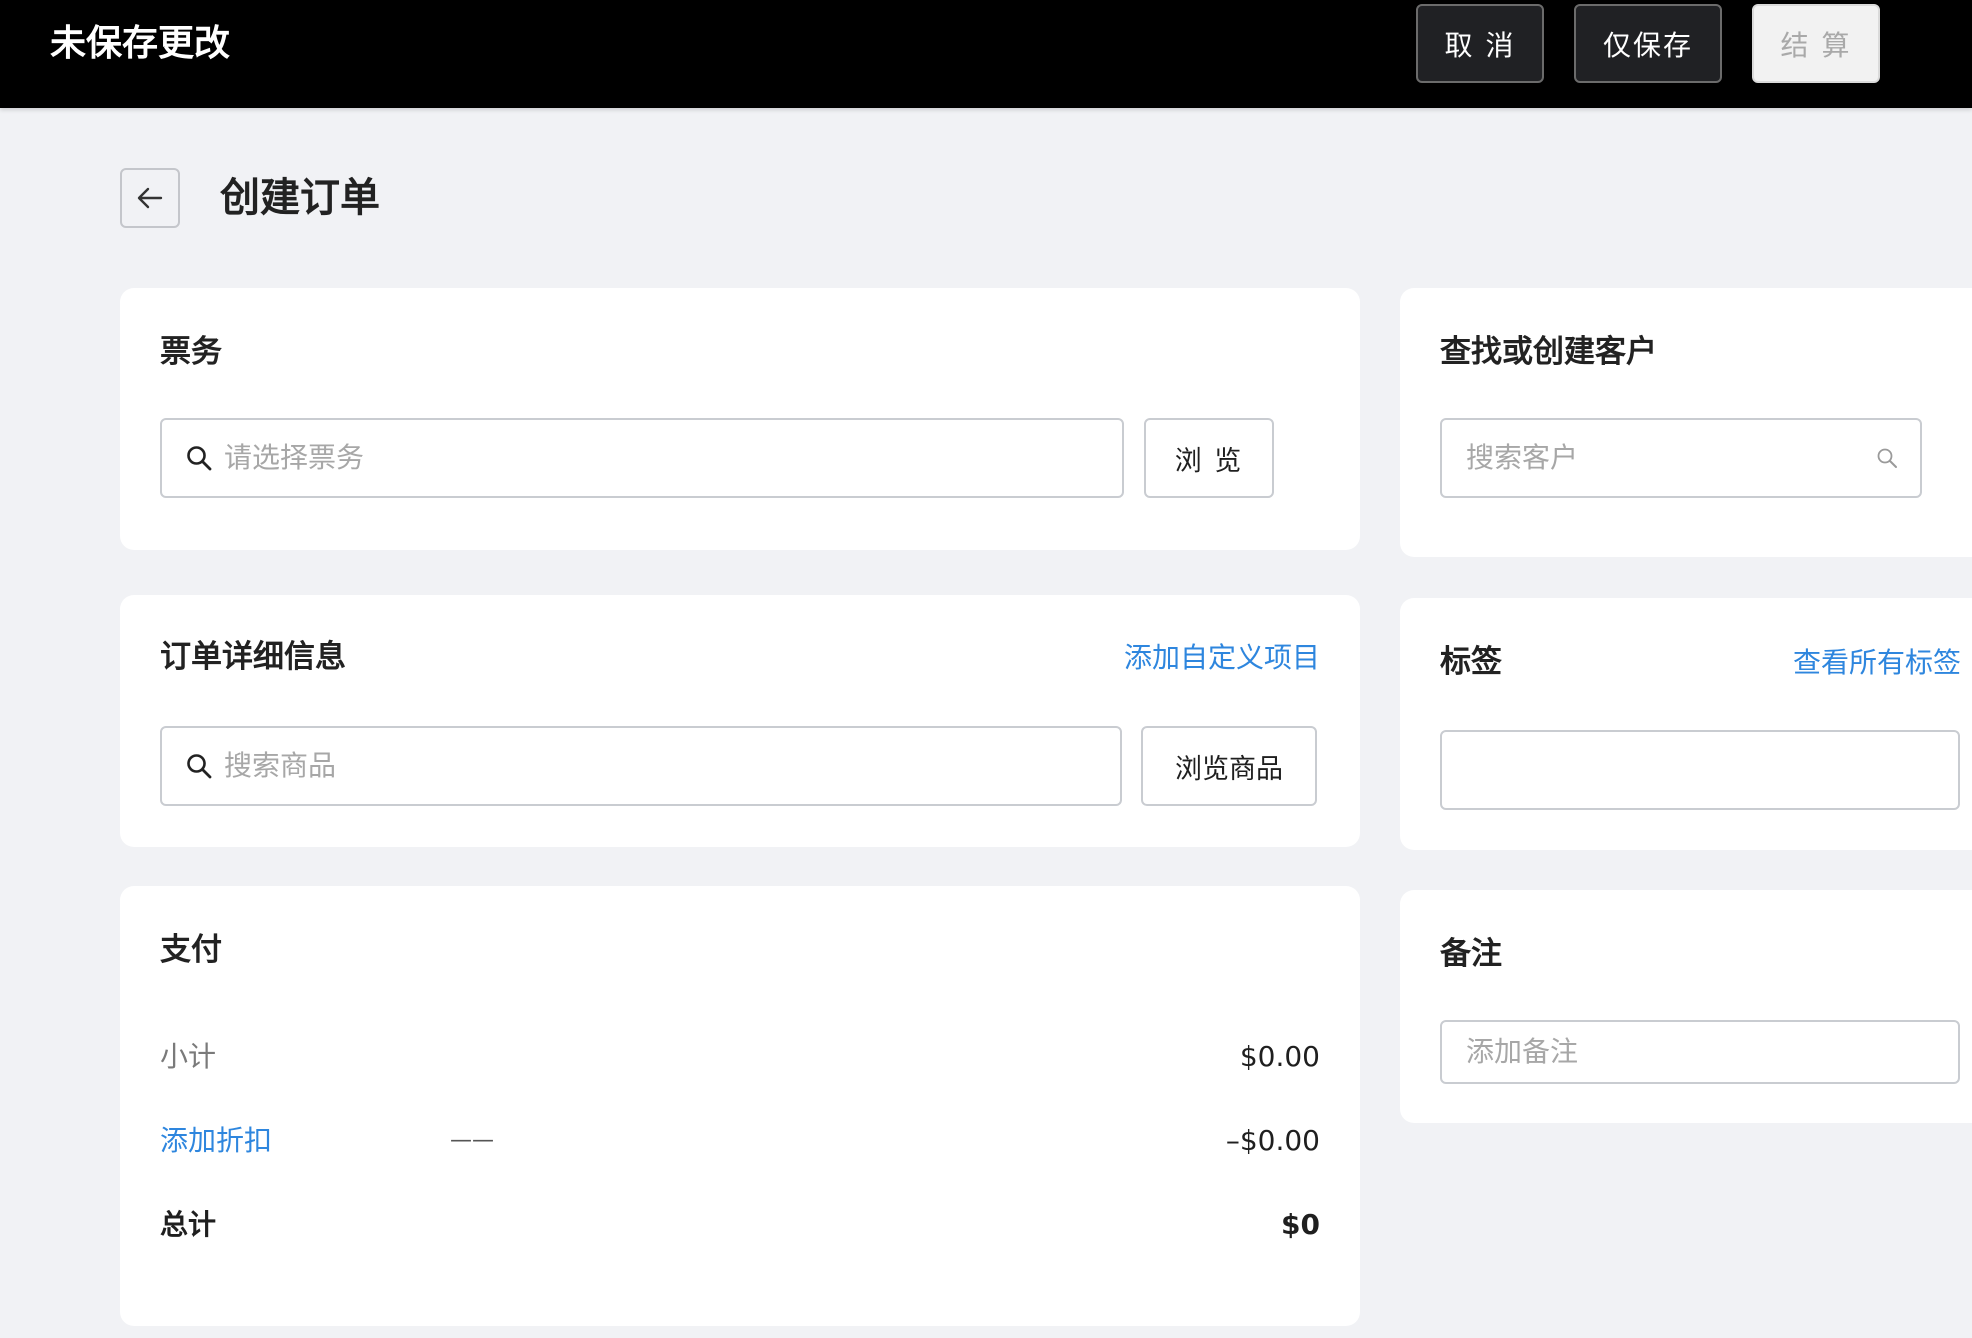 Image resolution: width=1972 pixels, height=1338 pixels. What do you see at coordinates (641, 766) in the screenshot?
I see `product-search-input: 搜索商品` at bounding box center [641, 766].